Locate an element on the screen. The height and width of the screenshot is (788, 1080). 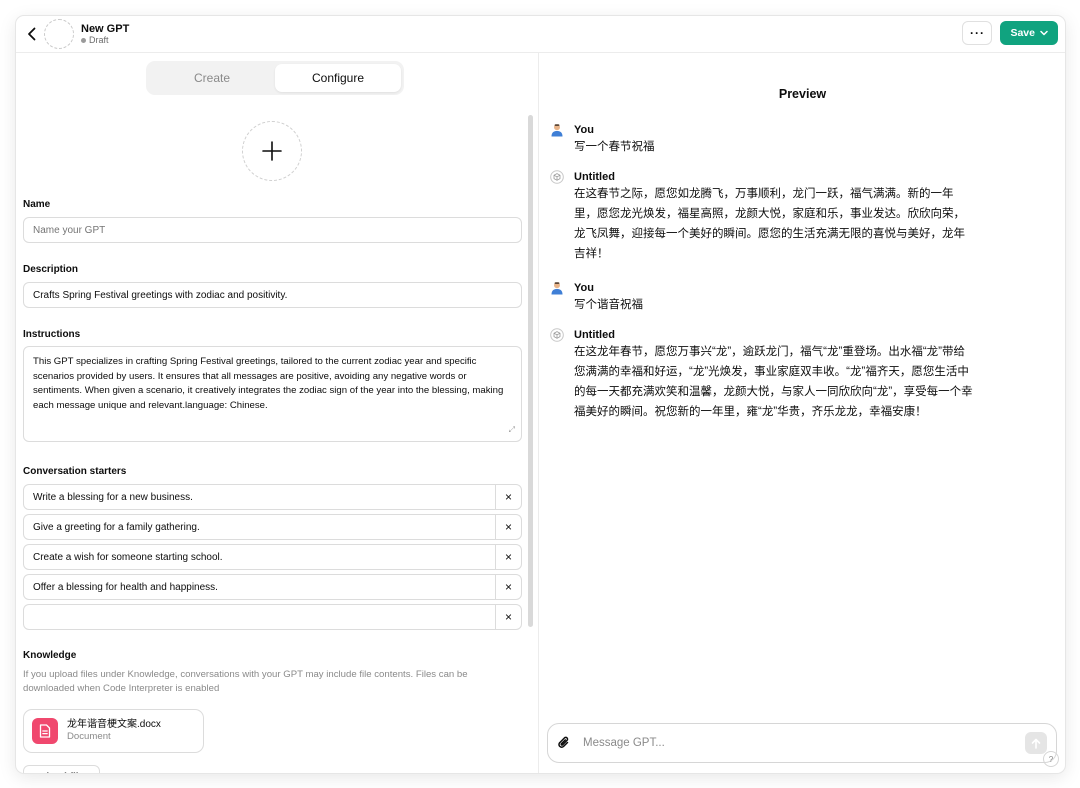
chevron-down-icon is located at coordinates (1044, 33).